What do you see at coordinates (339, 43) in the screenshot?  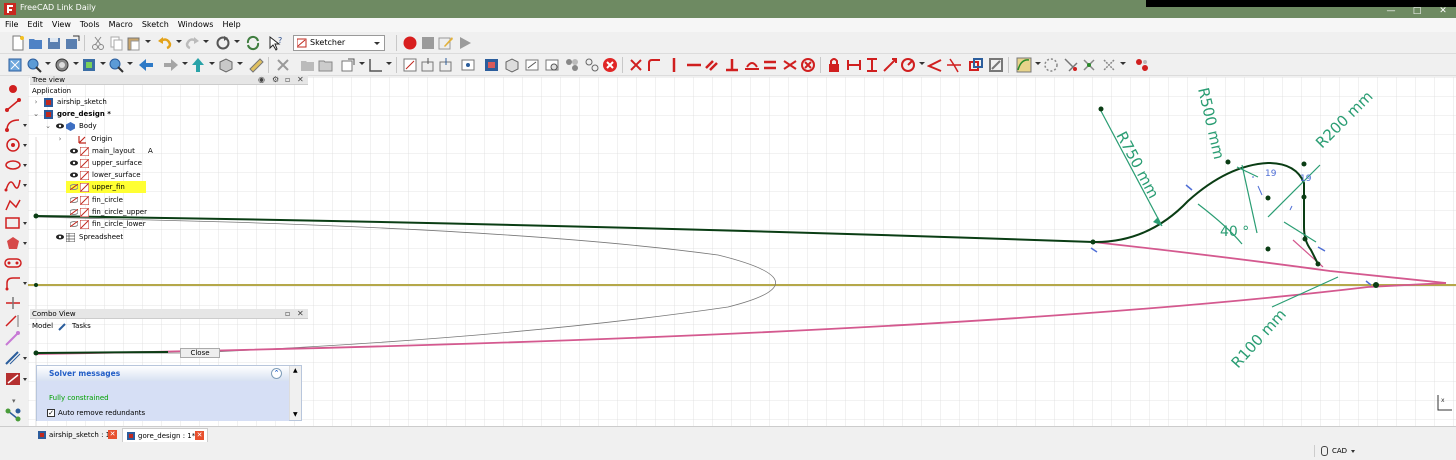 I see `workbench-selector: Sketcher` at bounding box center [339, 43].